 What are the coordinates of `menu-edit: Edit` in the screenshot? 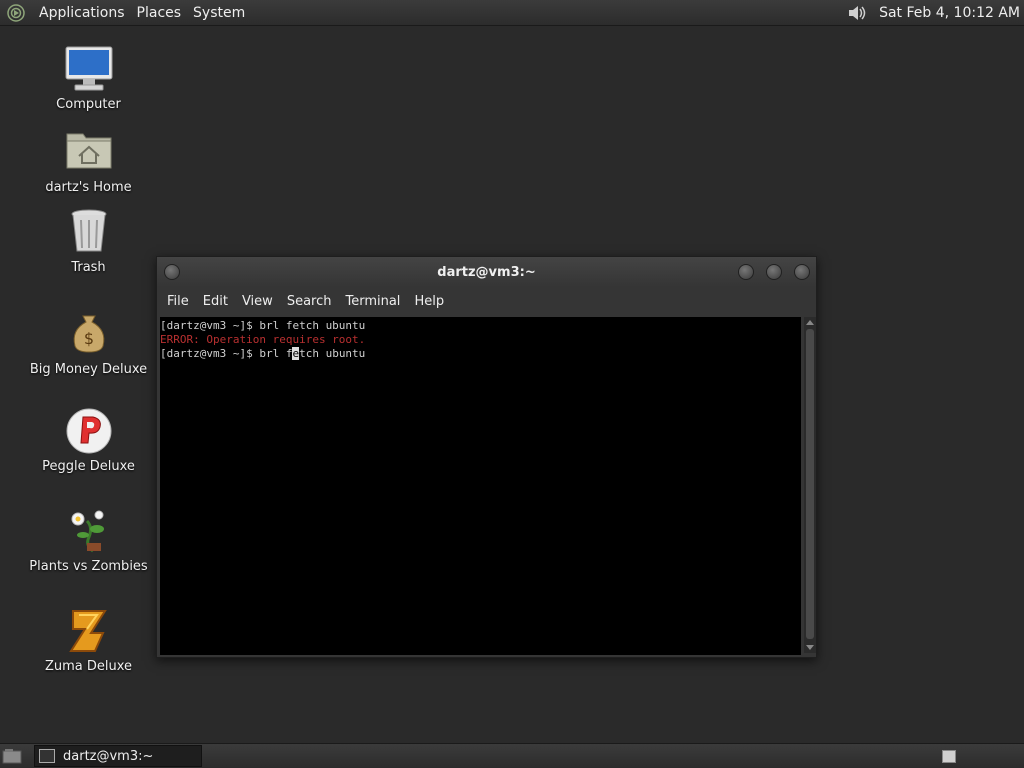 It's located at (215, 301).